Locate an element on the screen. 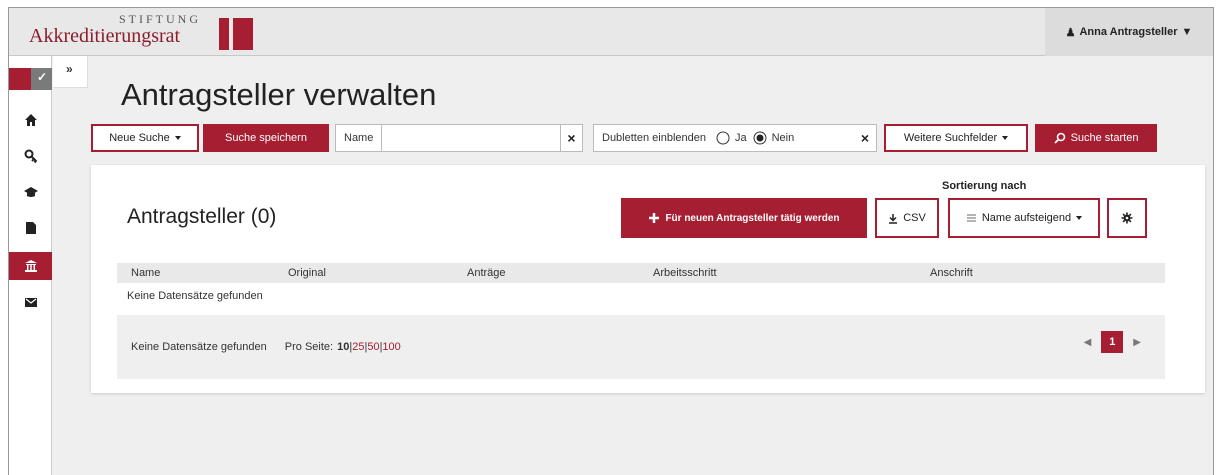  save-search-button: Suche speichern is located at coordinates (266, 138).